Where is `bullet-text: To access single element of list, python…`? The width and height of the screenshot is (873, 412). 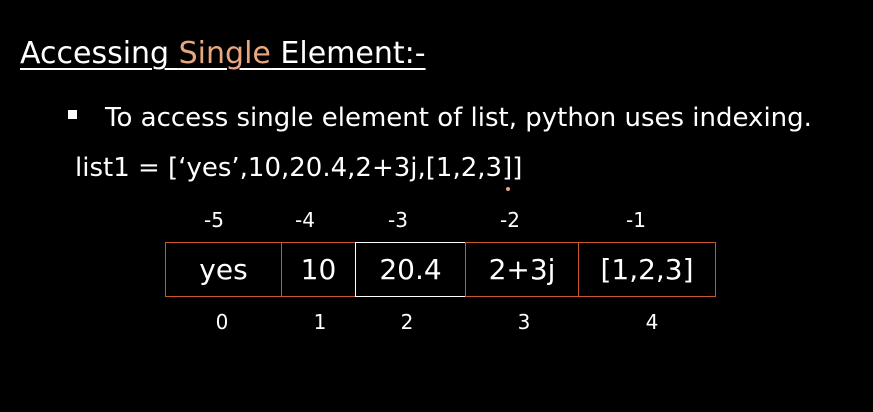
bullet-text: To access single element of list, python… is located at coordinates (458, 118).